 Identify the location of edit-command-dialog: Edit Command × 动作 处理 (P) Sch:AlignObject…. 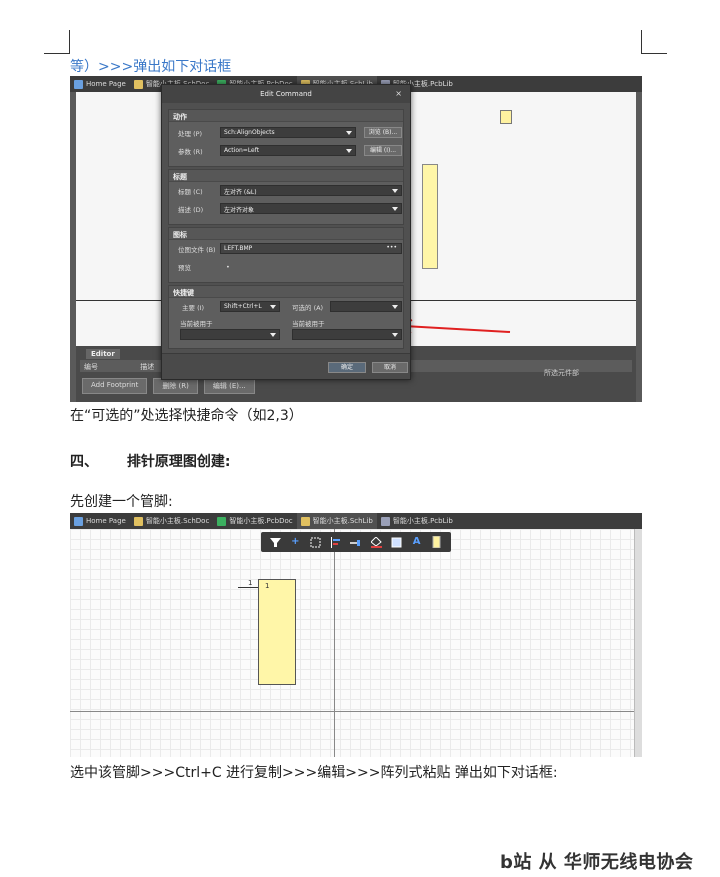
(286, 232).